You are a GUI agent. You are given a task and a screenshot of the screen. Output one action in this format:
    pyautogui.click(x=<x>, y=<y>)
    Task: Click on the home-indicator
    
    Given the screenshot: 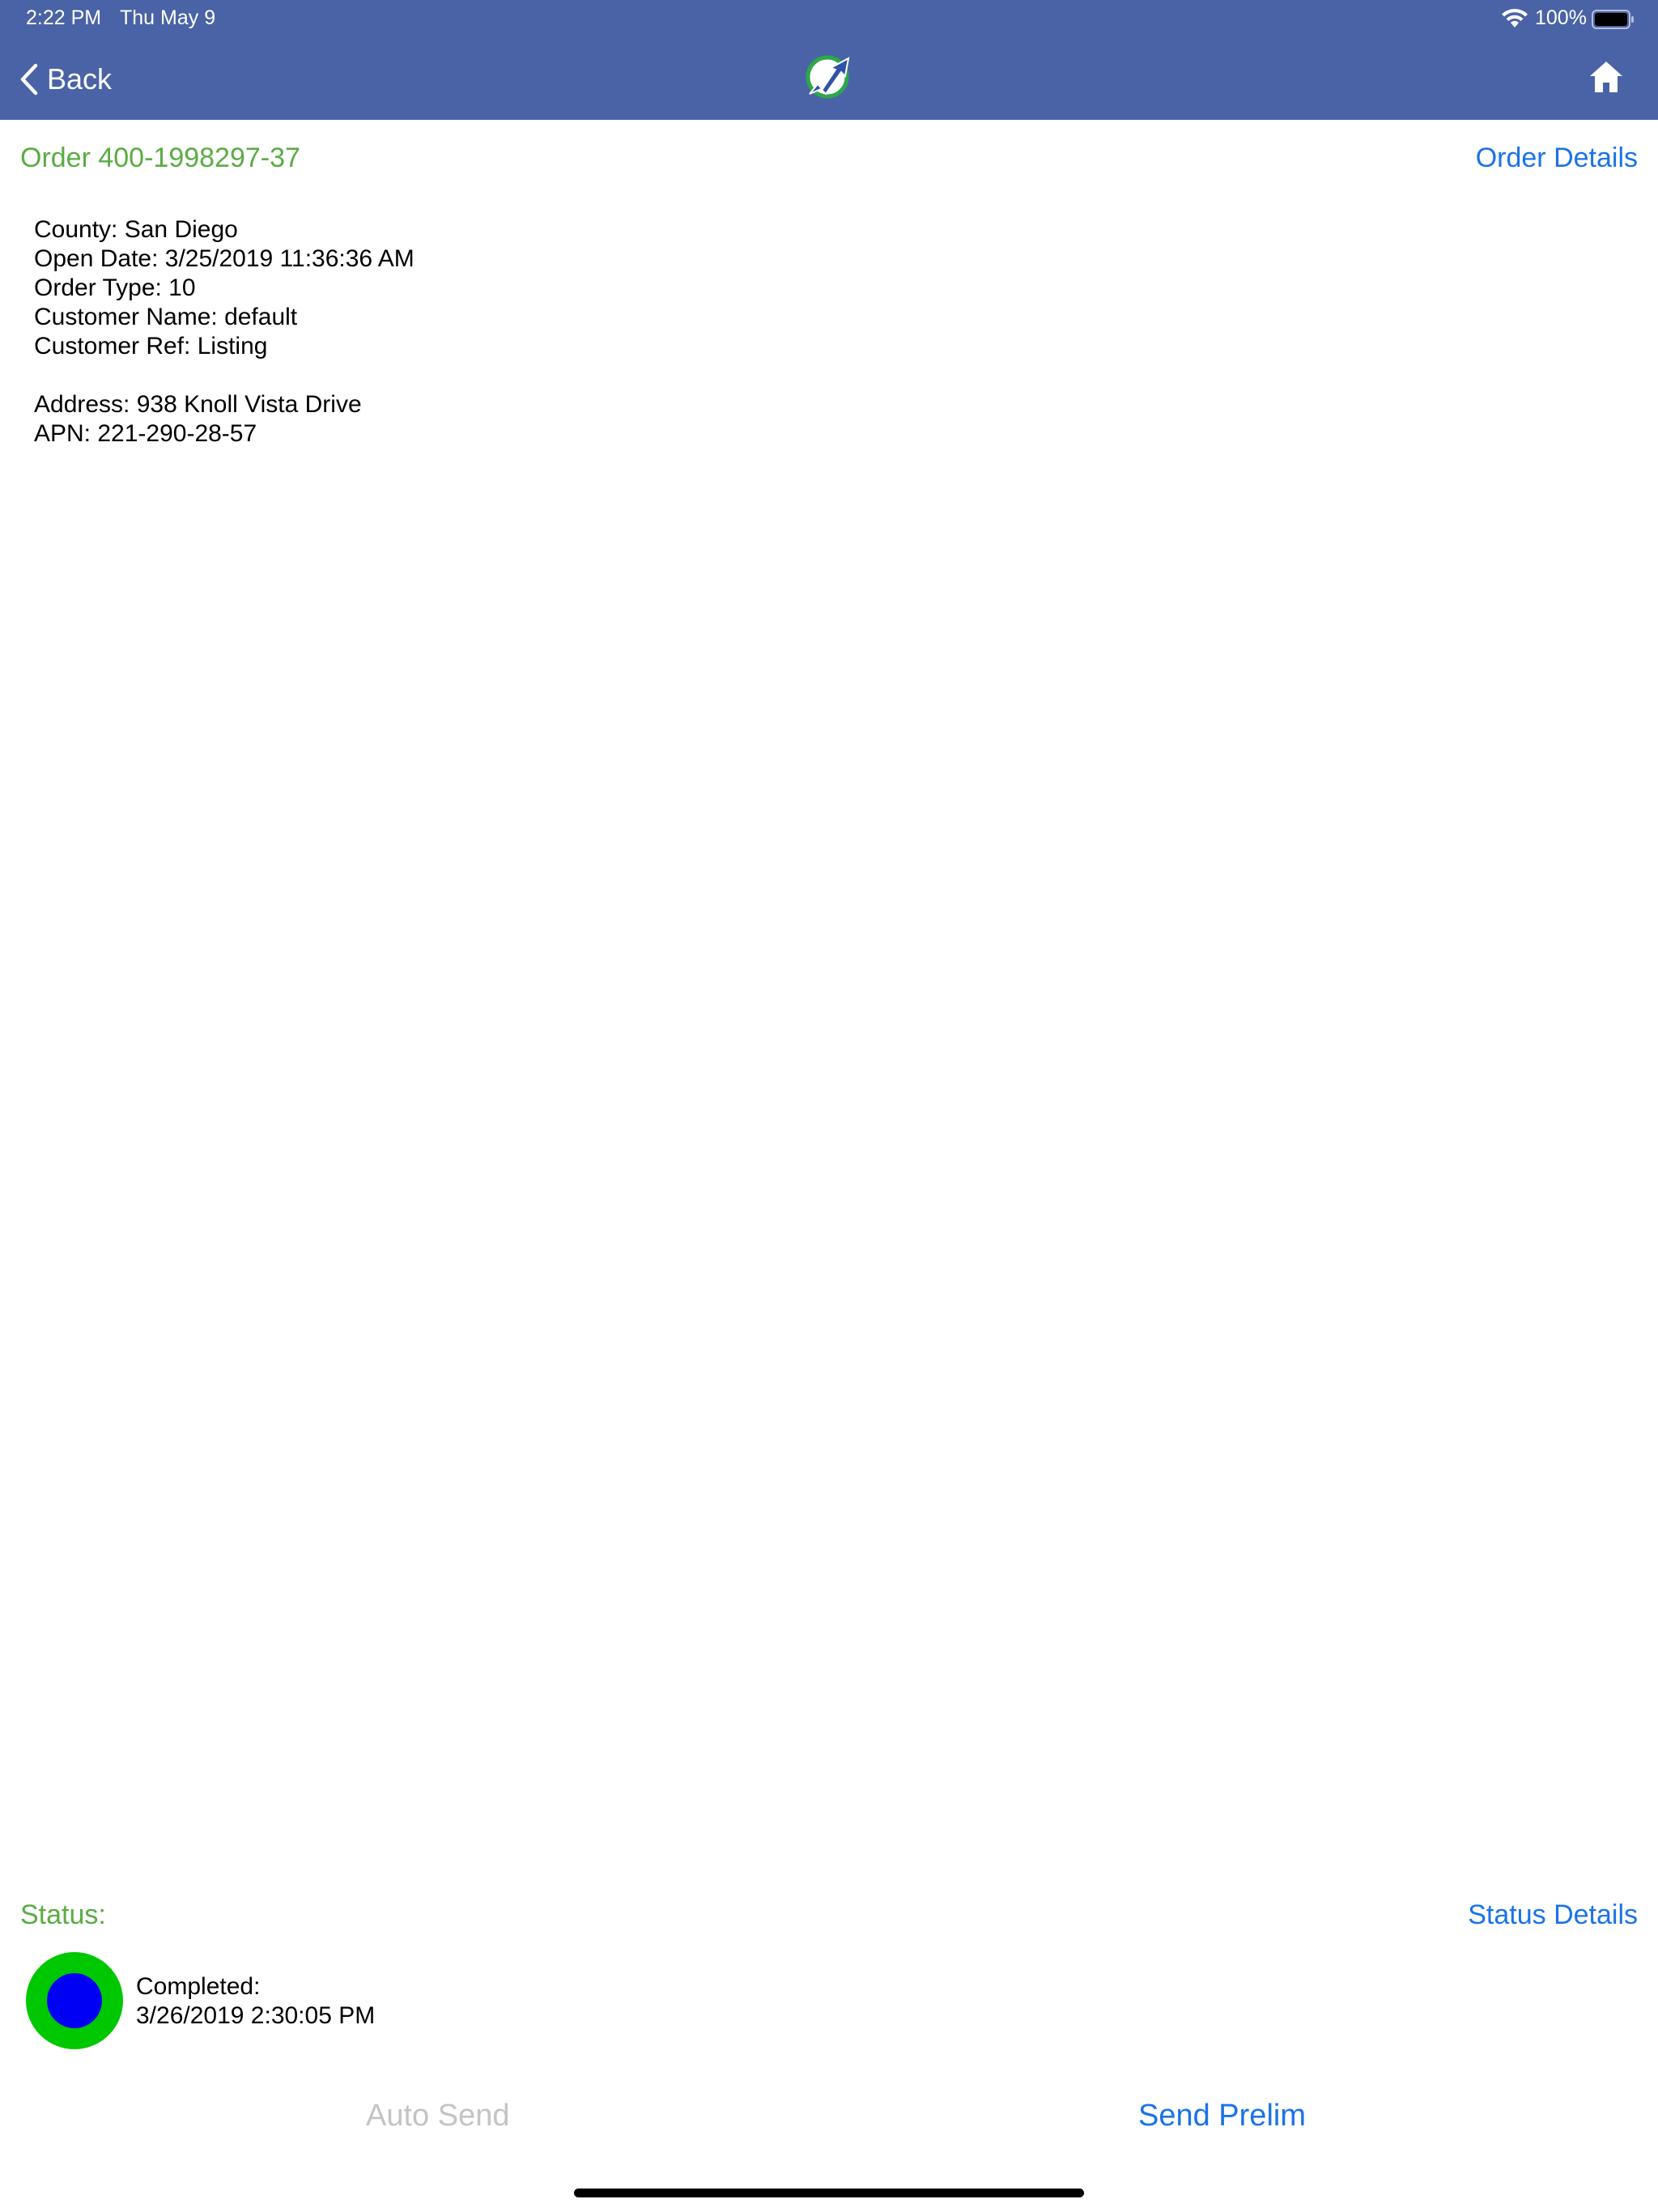 What is the action you would take?
    pyautogui.click(x=829, y=2193)
    